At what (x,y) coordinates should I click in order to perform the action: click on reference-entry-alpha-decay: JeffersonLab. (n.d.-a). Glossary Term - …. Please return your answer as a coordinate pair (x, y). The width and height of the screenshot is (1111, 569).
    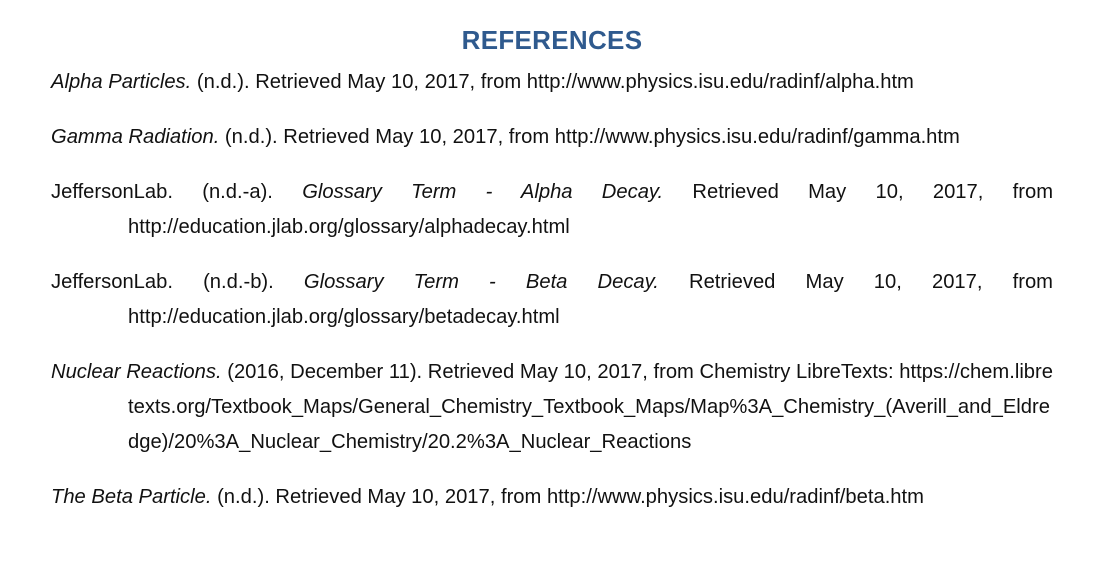
    Looking at the image, I should click on (552, 210).